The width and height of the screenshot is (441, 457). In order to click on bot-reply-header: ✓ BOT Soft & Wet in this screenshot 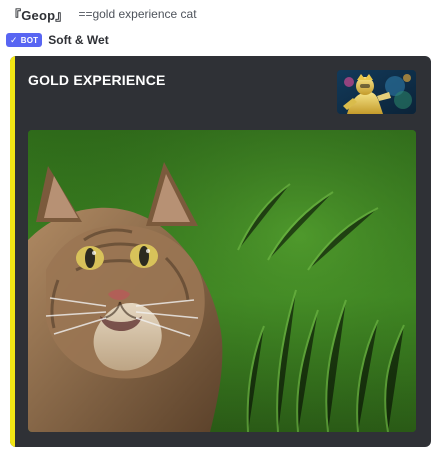, I will do `click(57, 40)`.